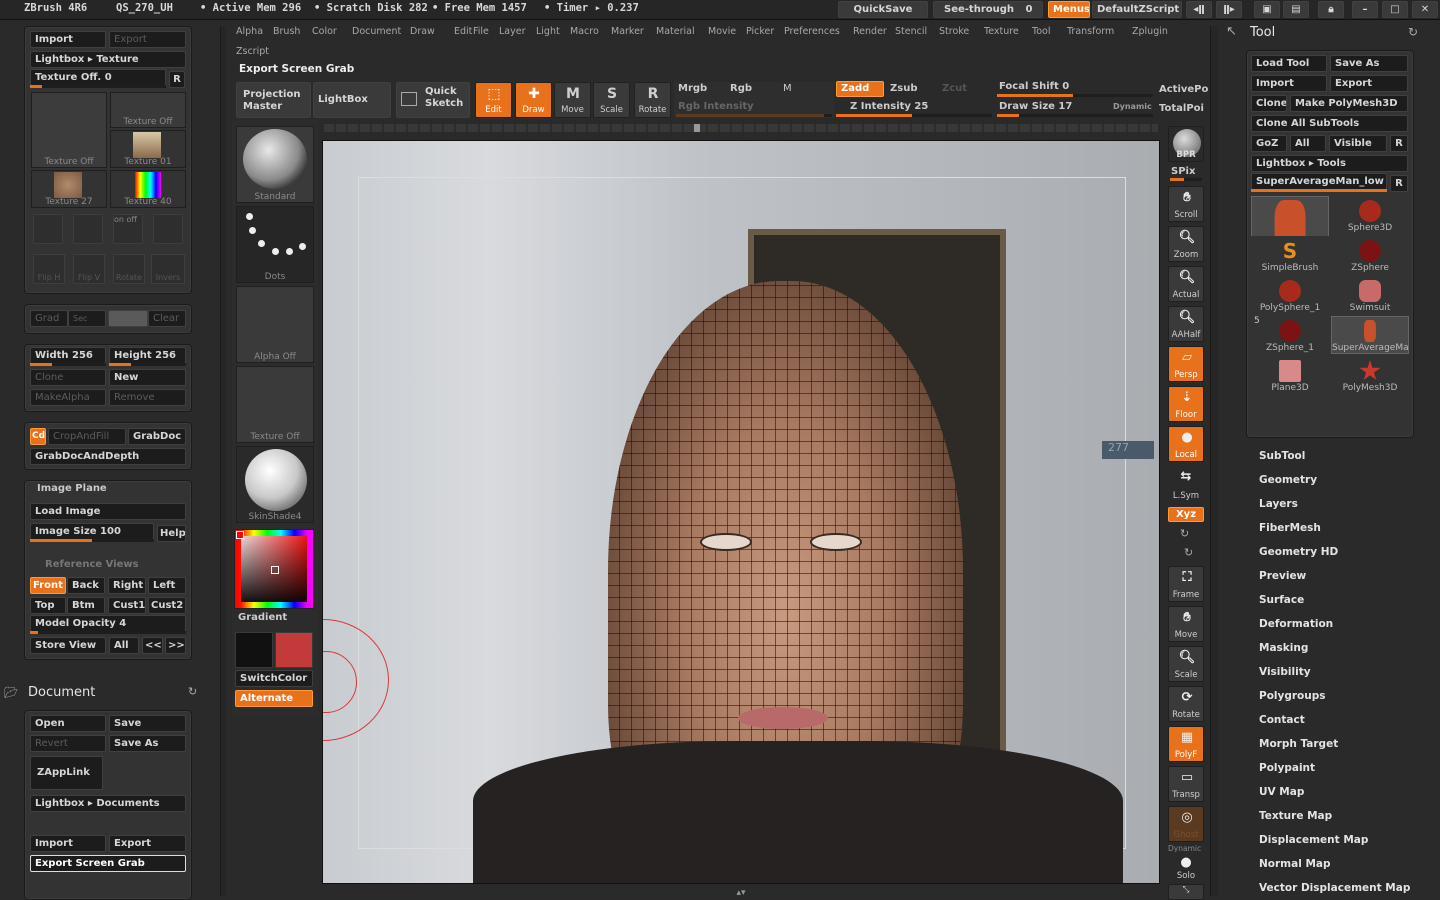 This screenshot has height=900, width=1440. What do you see at coordinates (147, 355) in the screenshot?
I see `height-slider: Height 256` at bounding box center [147, 355].